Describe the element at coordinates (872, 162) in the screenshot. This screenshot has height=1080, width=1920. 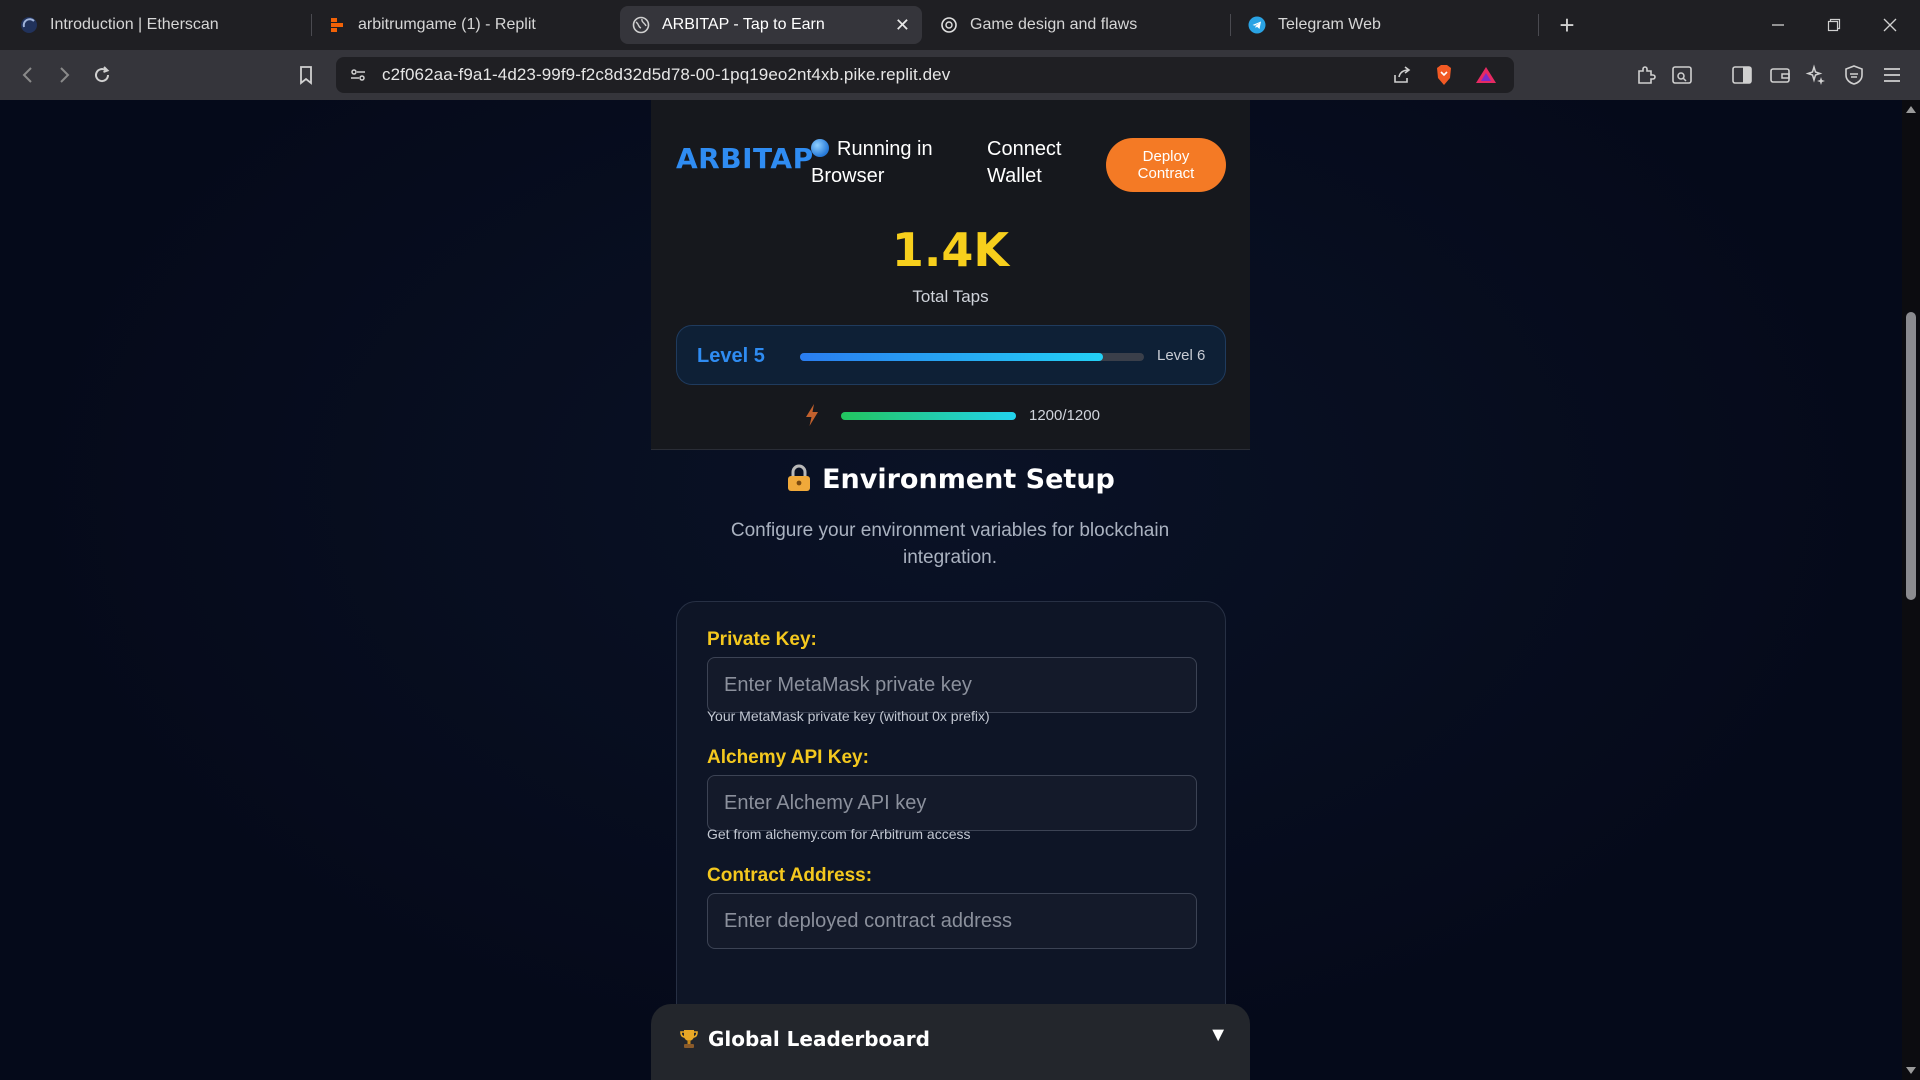
I see `status-text: Running in Browser` at that location.